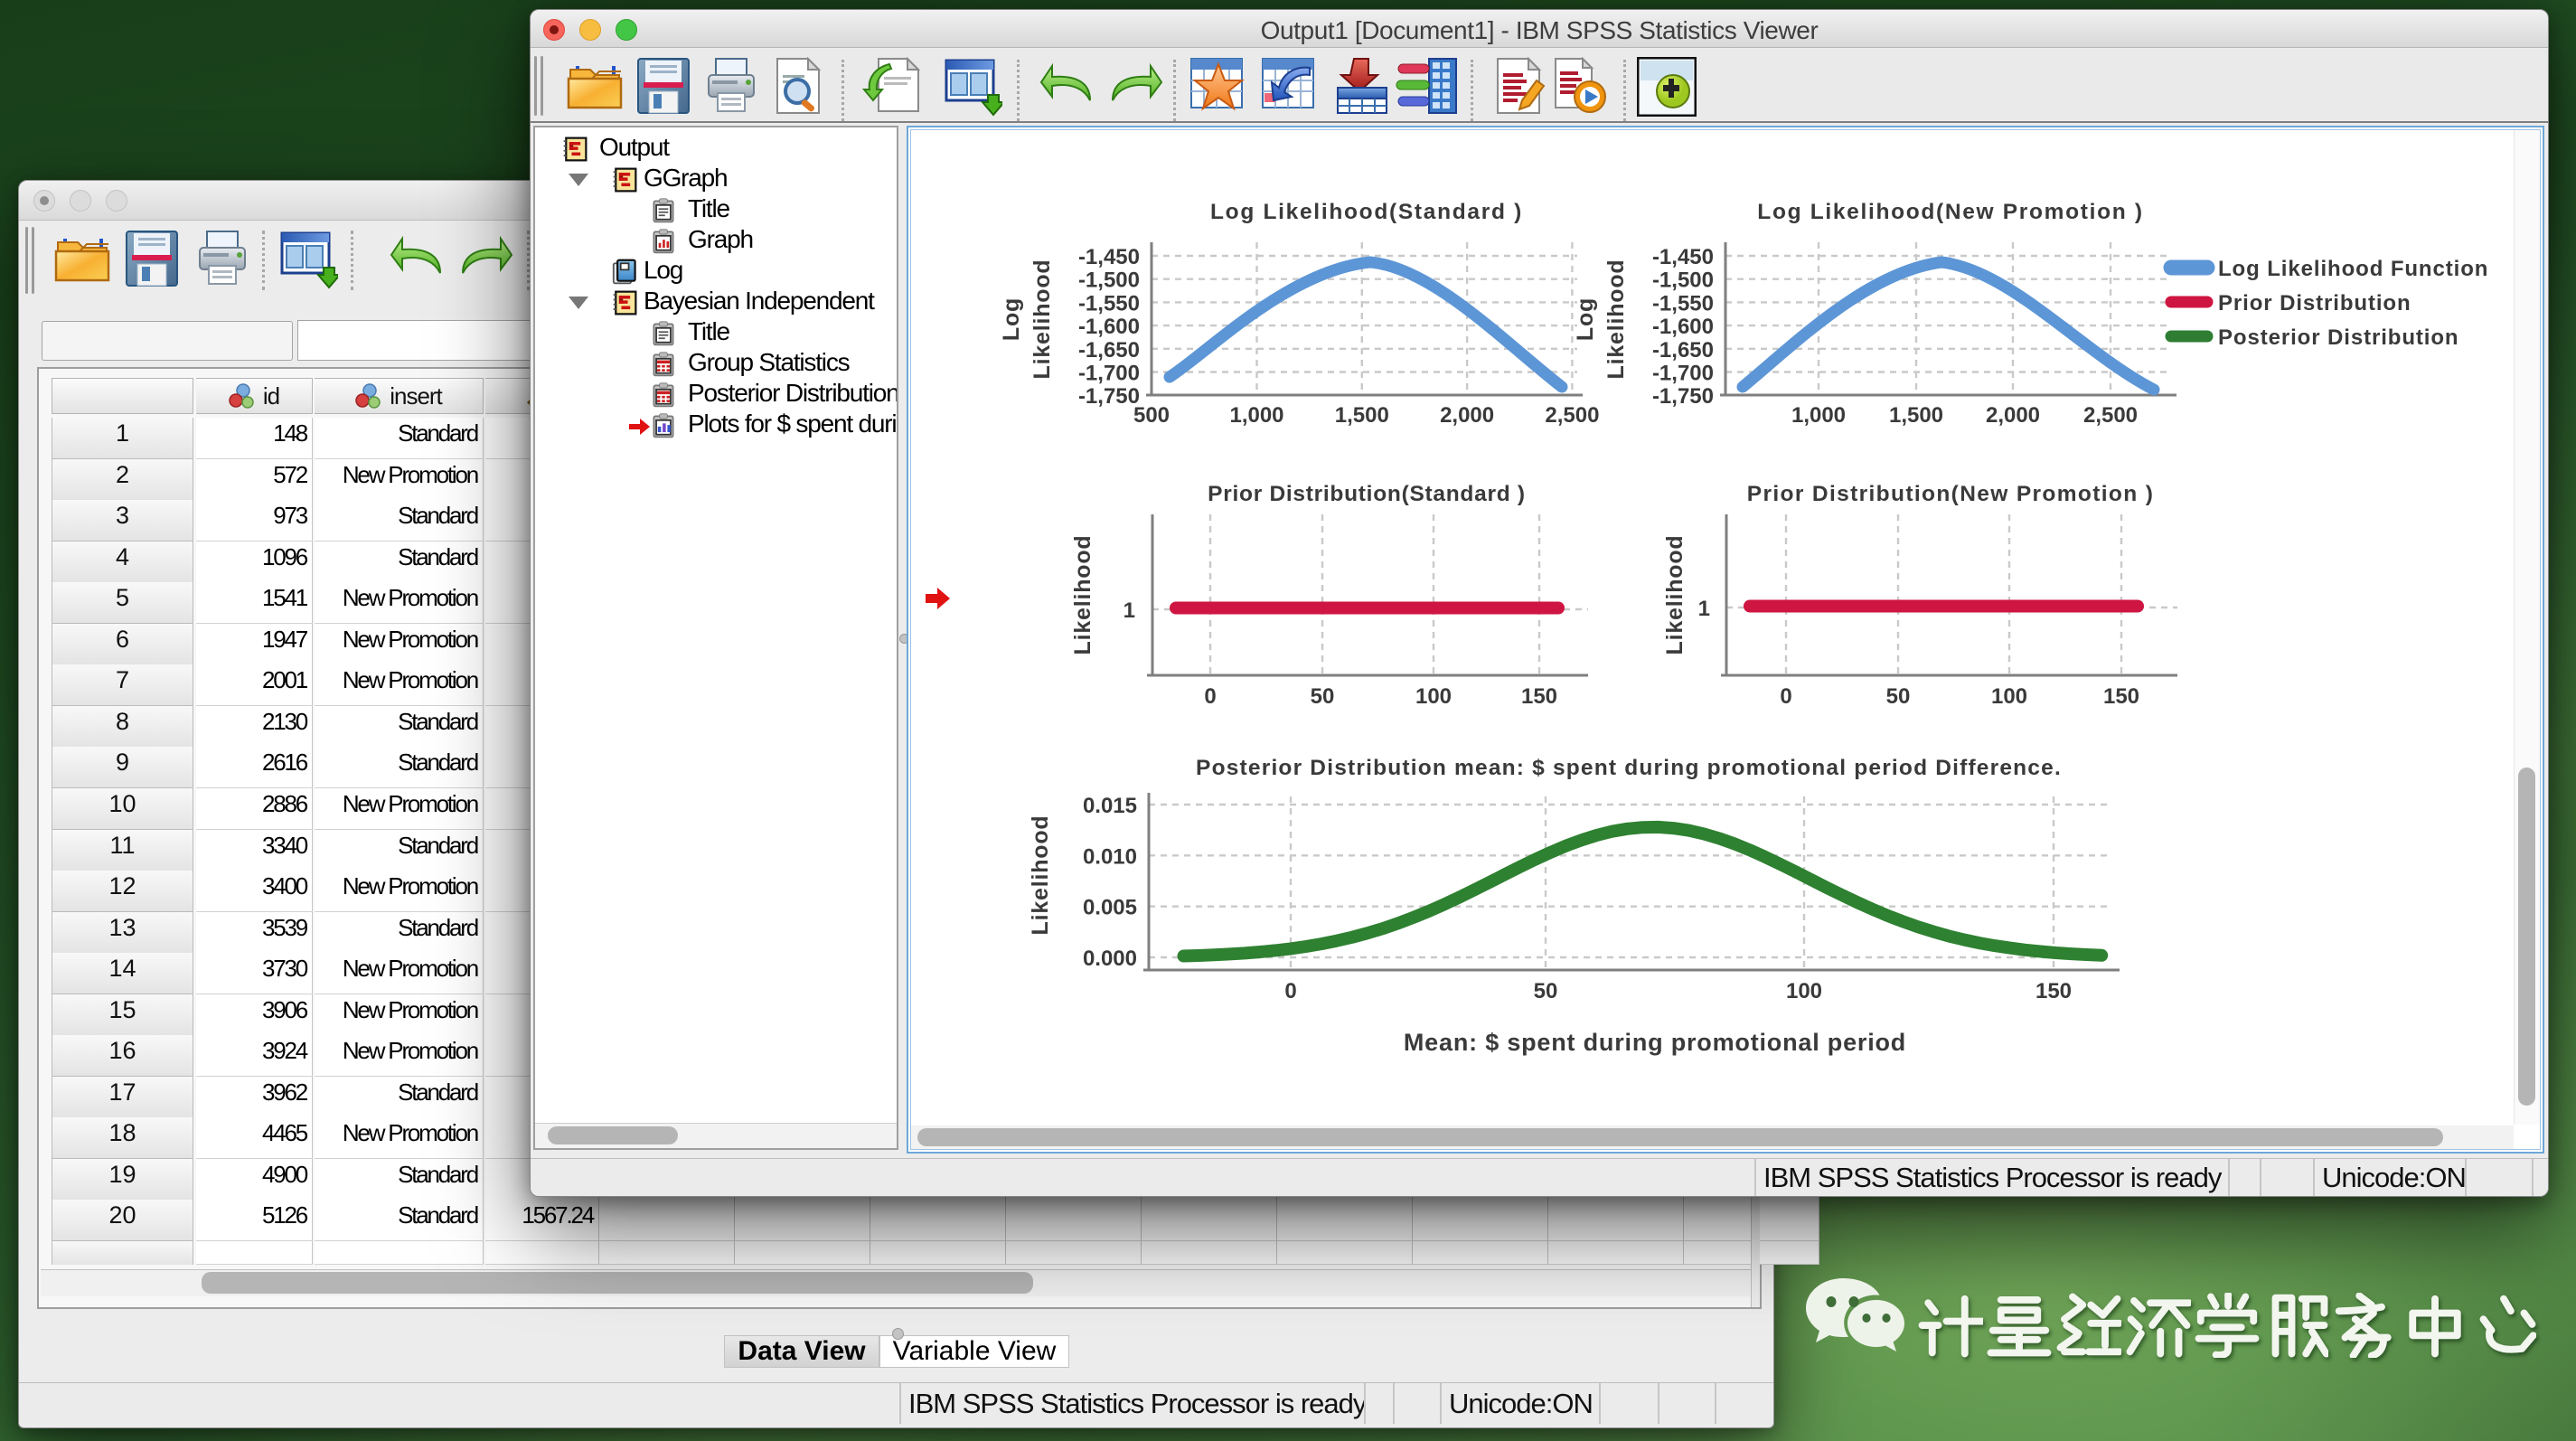 The image size is (2576, 1441). Describe the element at coordinates (1110, 806) in the screenshot. I see `svg-text: 0.015` at that location.